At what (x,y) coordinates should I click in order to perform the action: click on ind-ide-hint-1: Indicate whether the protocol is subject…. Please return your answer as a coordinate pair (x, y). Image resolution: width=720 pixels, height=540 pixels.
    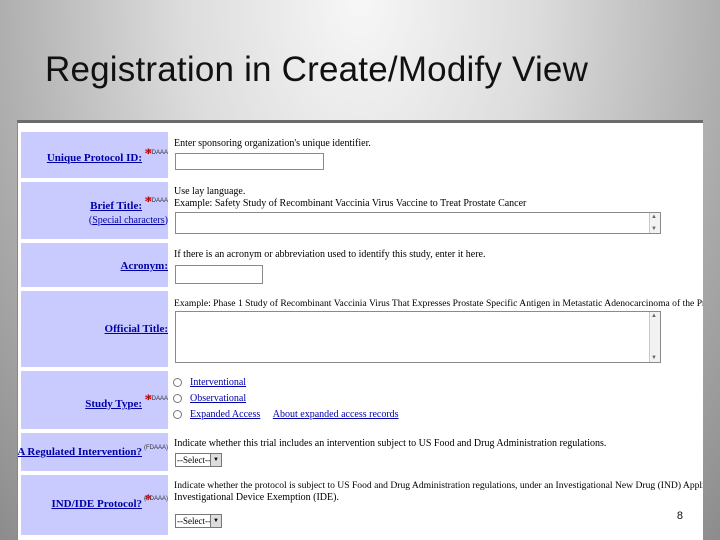
    Looking at the image, I should click on (438, 485).